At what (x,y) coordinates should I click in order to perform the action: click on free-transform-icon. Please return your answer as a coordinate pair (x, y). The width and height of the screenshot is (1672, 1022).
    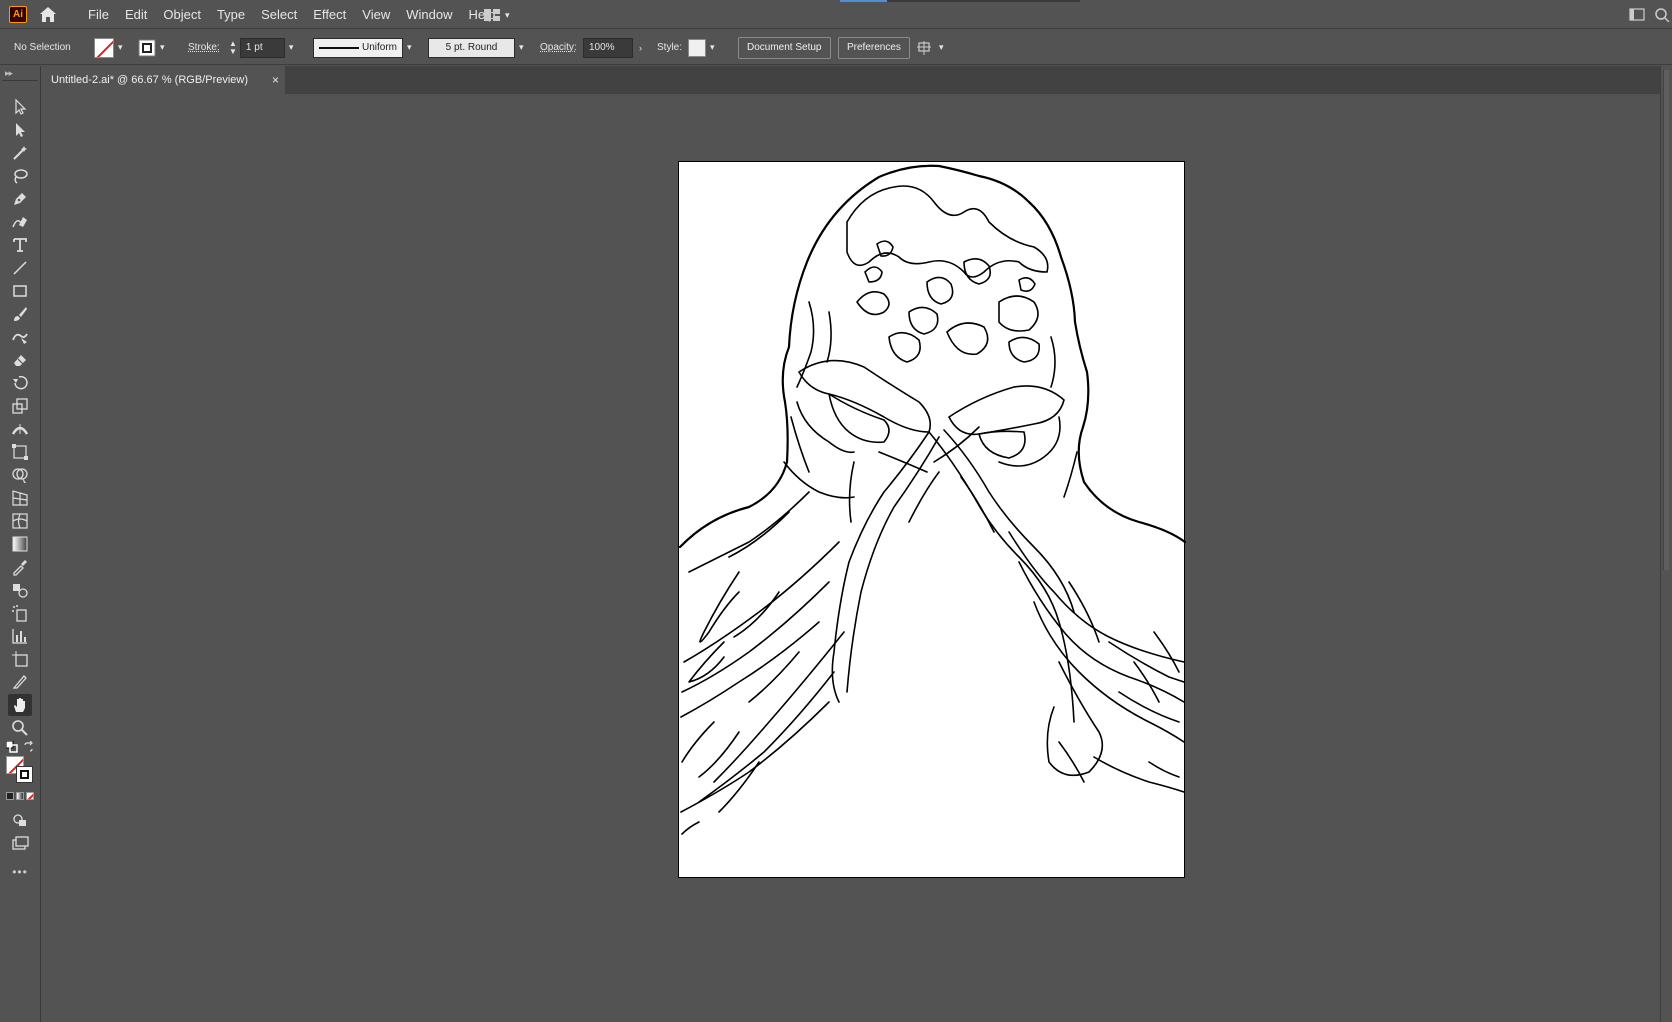
    Looking at the image, I should click on (20, 452).